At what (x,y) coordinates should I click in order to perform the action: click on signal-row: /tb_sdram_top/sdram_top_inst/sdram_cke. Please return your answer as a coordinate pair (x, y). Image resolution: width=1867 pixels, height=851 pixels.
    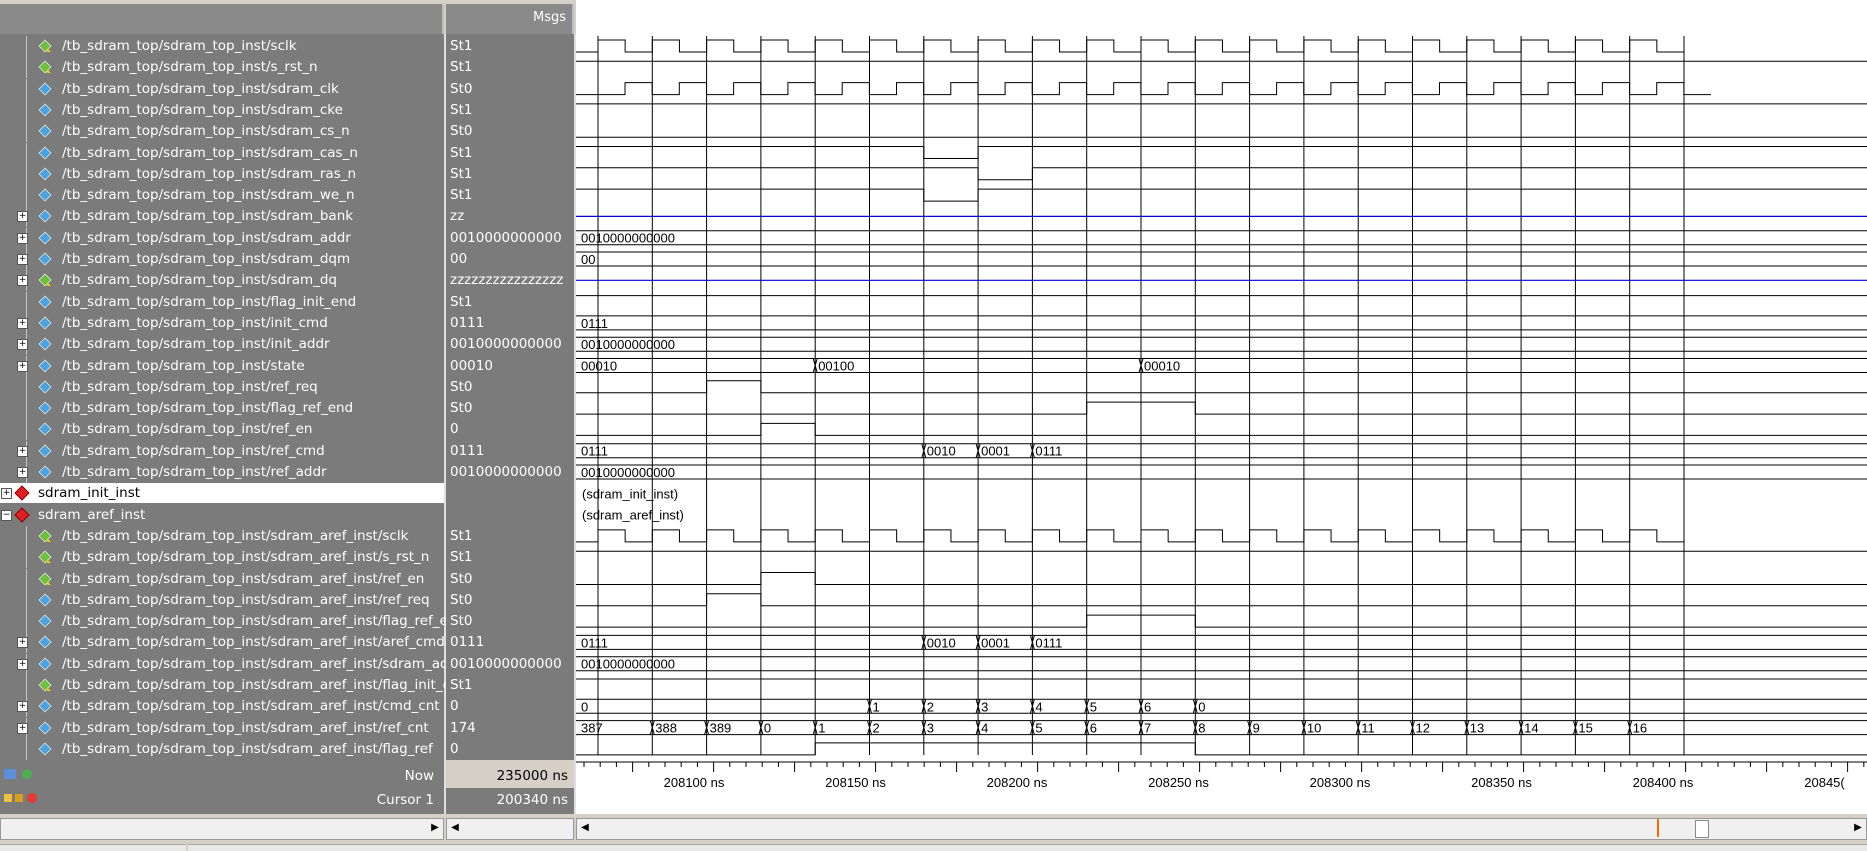
    Looking at the image, I should click on (222, 110).